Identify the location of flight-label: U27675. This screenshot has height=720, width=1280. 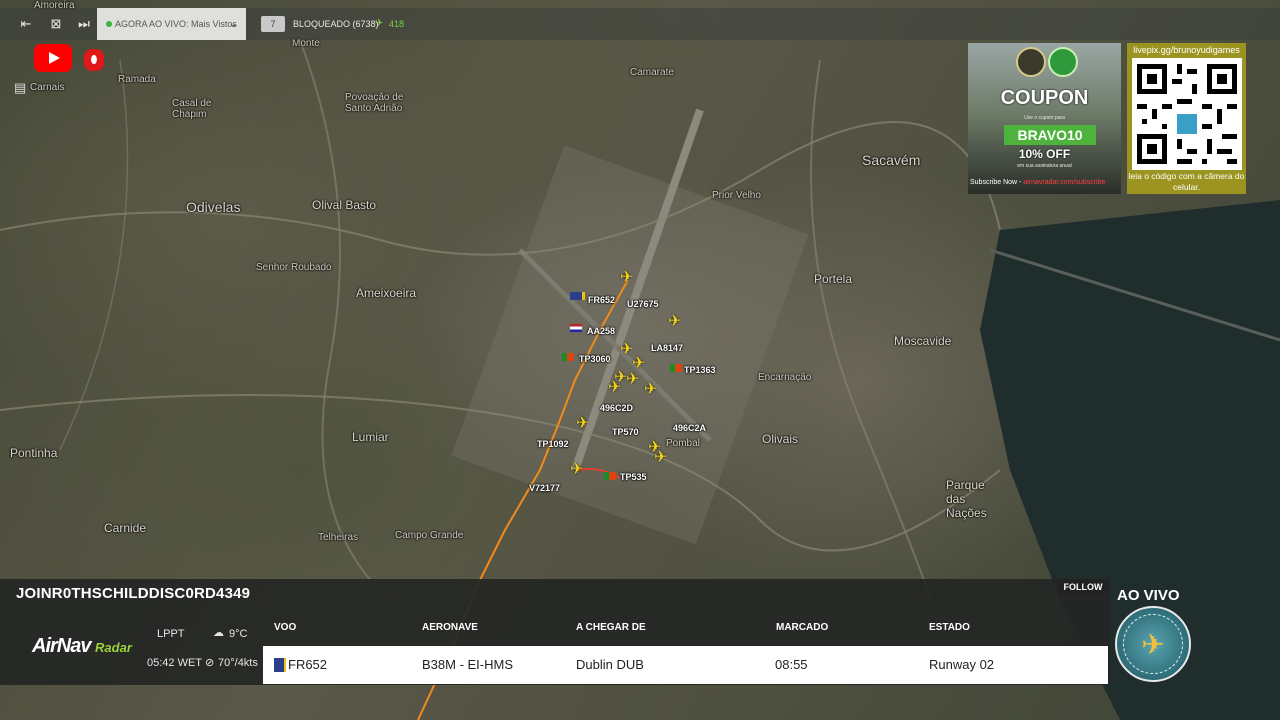
(643, 304).